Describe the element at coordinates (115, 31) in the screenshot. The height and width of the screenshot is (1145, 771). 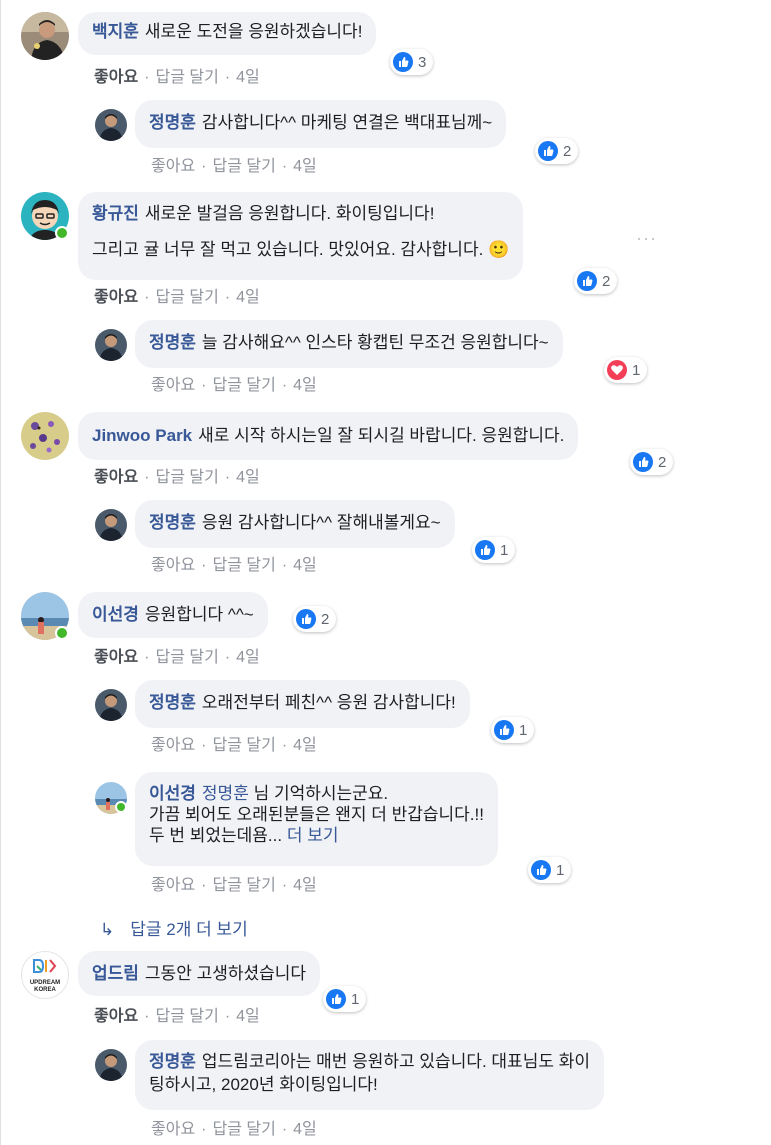
I see `comment-author: 백지훈` at that location.